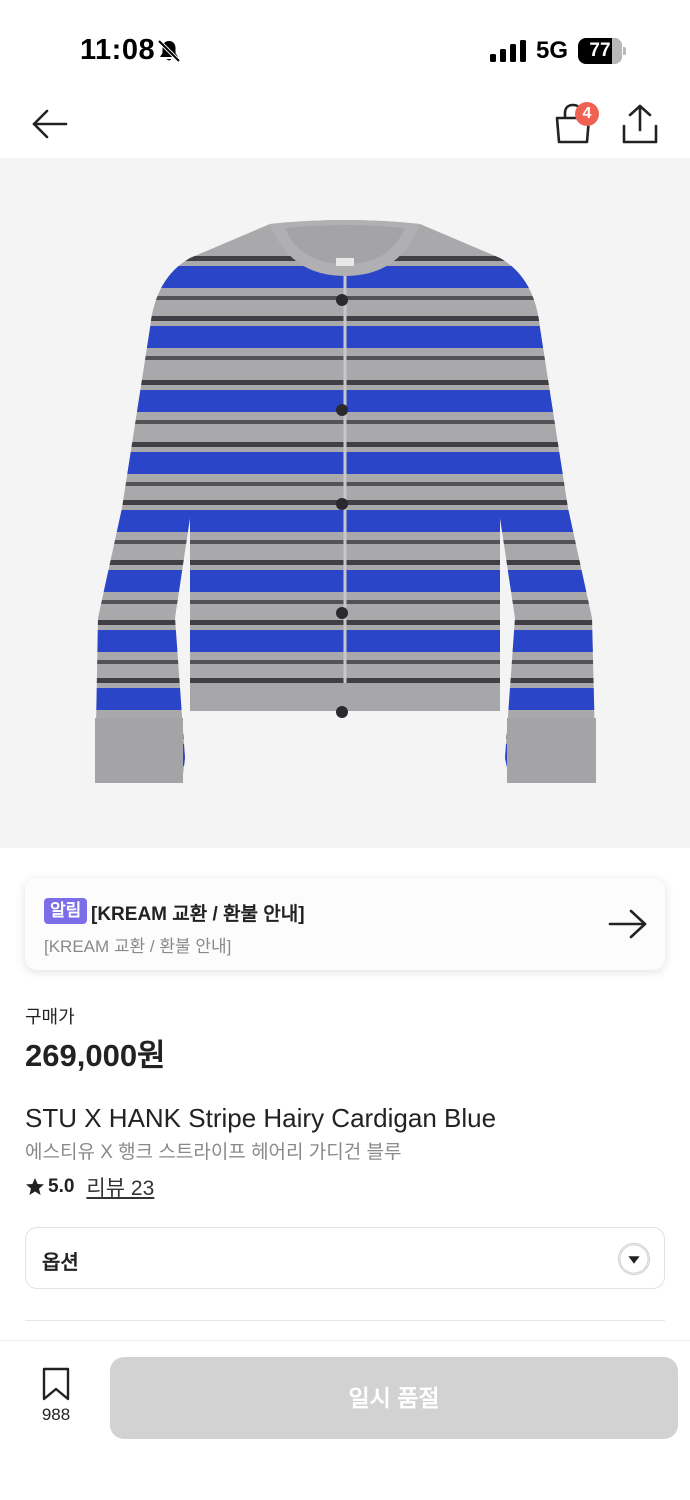 The height and width of the screenshot is (1500, 690). I want to click on rating-value: 5.0, so click(61, 1186).